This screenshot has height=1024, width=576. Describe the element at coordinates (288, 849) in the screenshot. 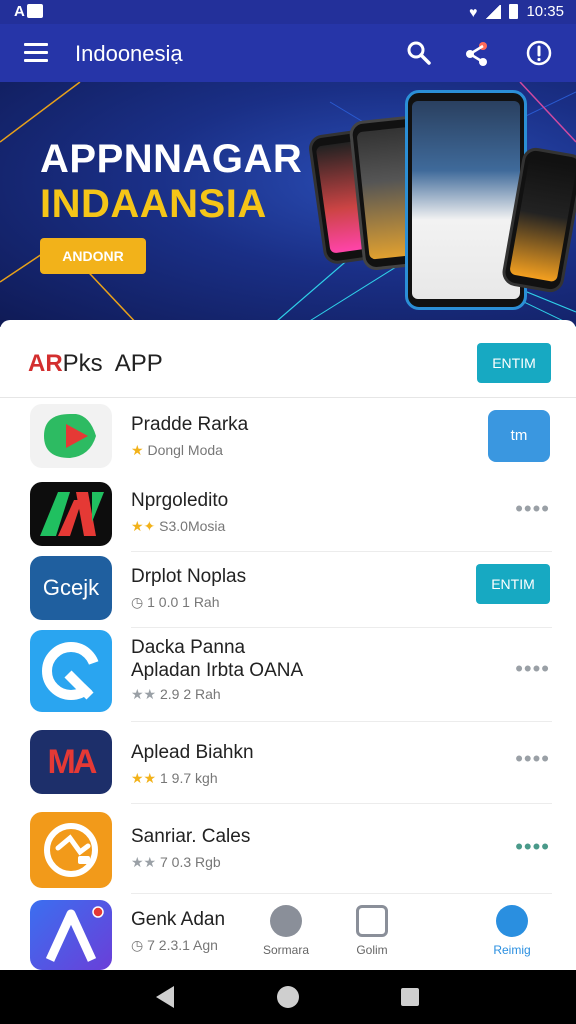

I see `app-list-item: Sanriar. Cales ★★ 7 0.3 Rgb ••••` at that location.